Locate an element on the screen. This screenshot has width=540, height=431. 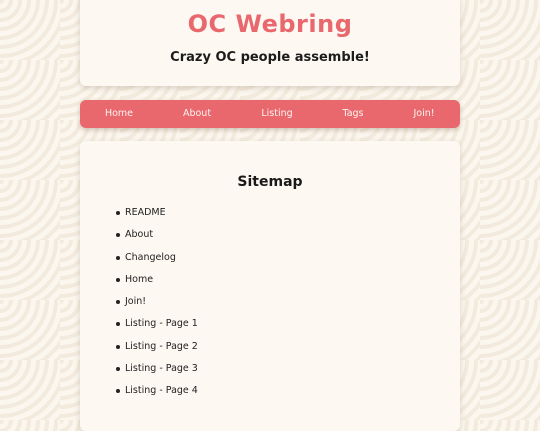
nav-link-about: About is located at coordinates (197, 114).